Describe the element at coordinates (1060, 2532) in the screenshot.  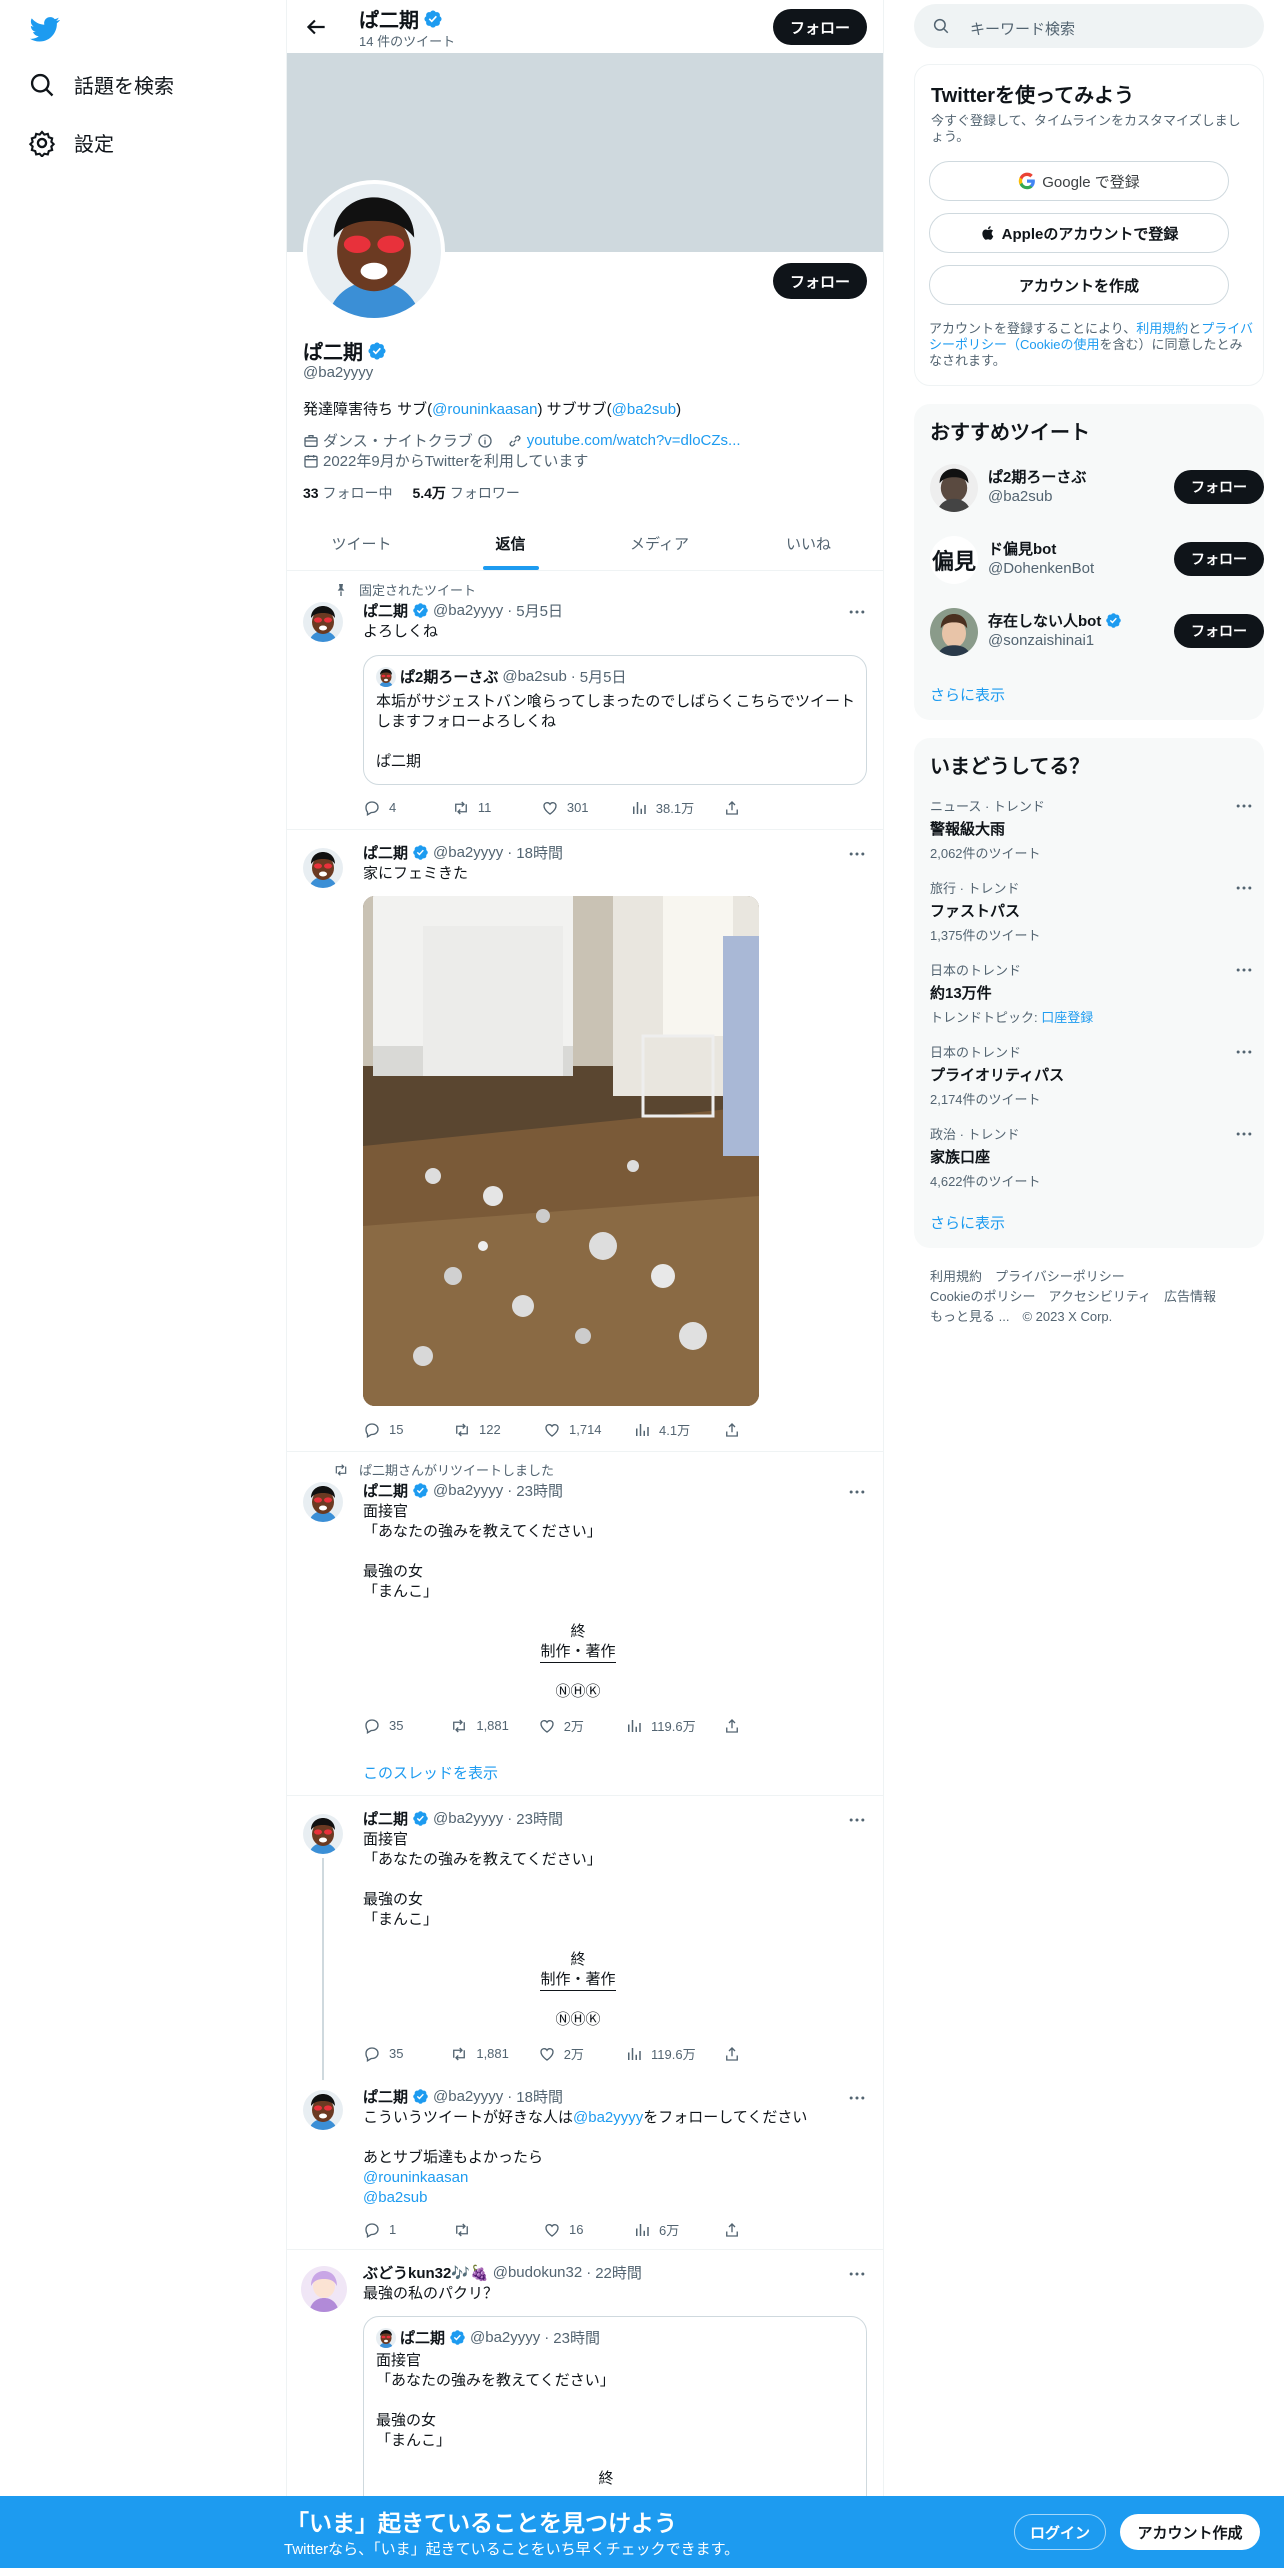
I see `login-button: ログイン` at that location.